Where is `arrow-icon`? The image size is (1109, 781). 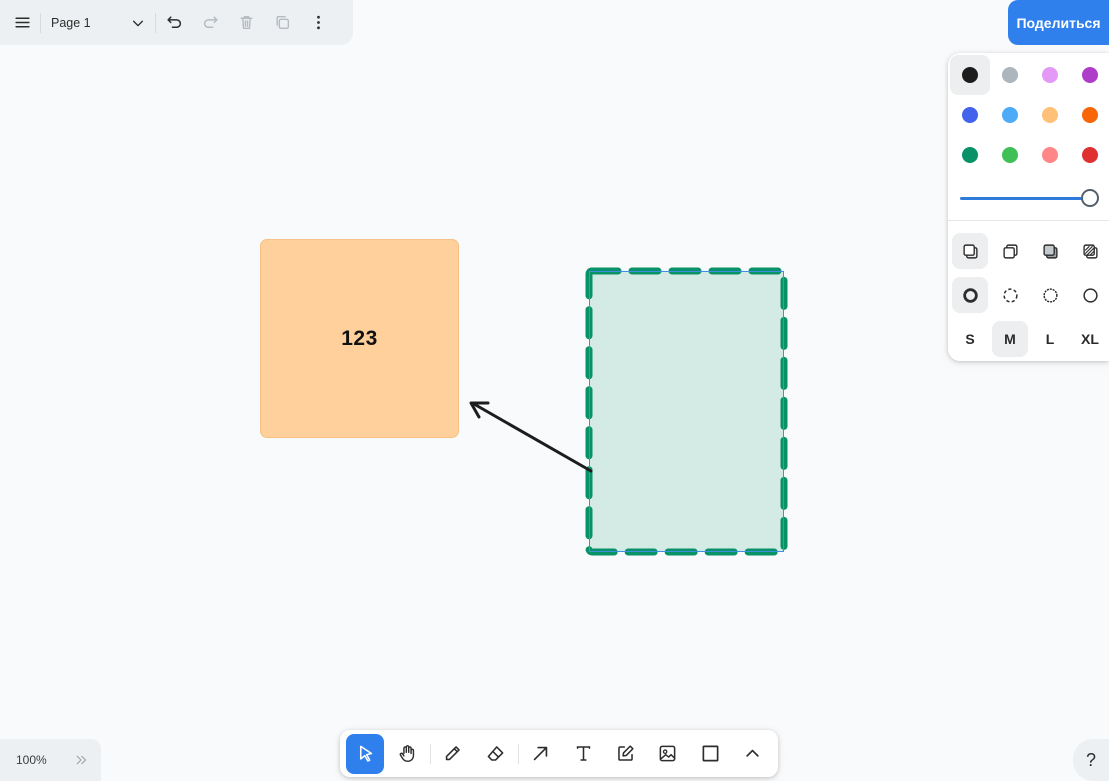 arrow-icon is located at coordinates (540, 753).